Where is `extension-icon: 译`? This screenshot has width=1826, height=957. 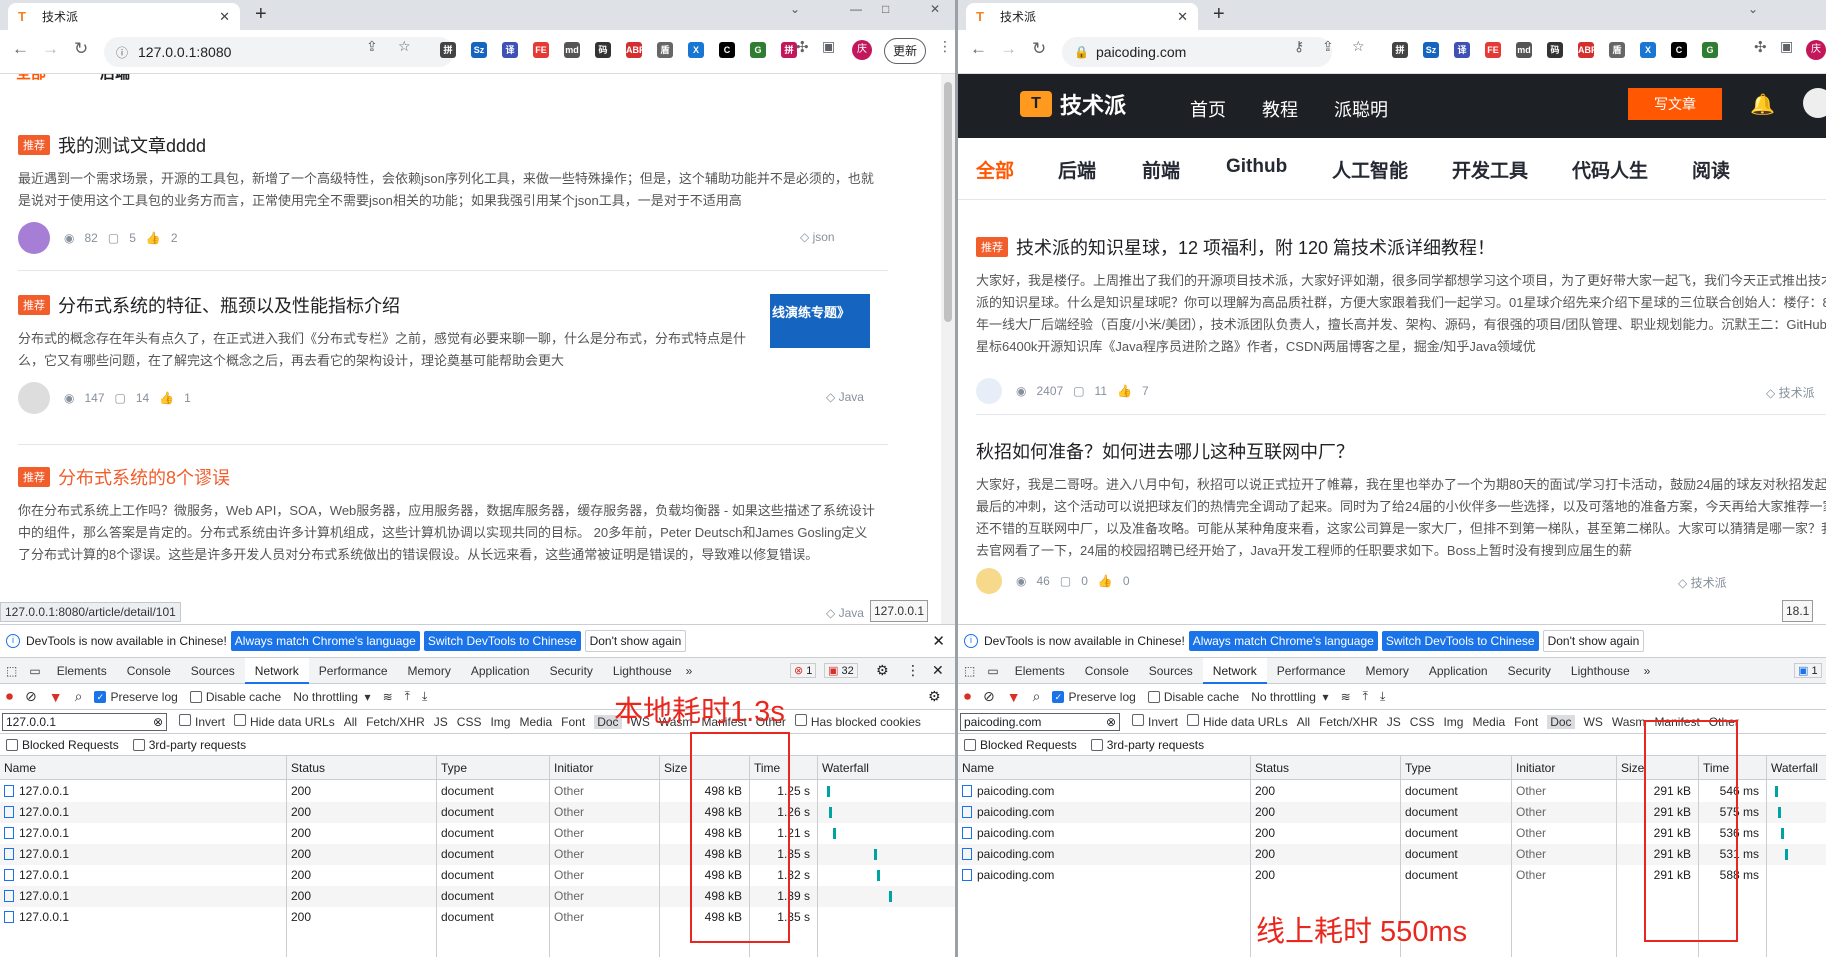
extension-icon: 译 is located at coordinates (1462, 50).